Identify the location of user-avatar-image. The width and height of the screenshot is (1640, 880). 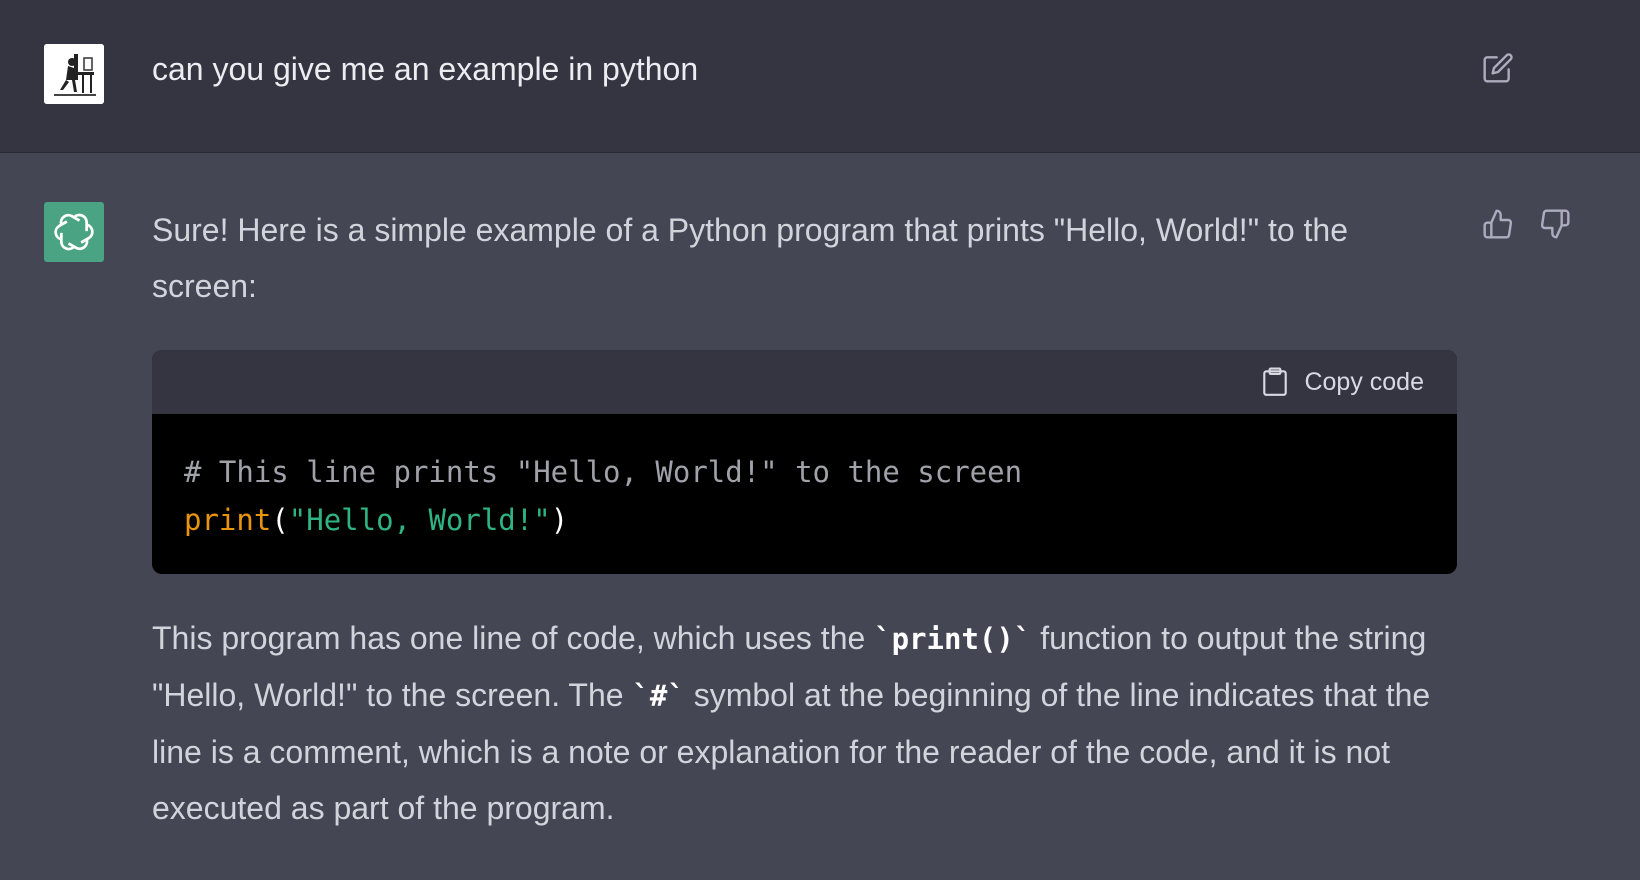
(74, 74).